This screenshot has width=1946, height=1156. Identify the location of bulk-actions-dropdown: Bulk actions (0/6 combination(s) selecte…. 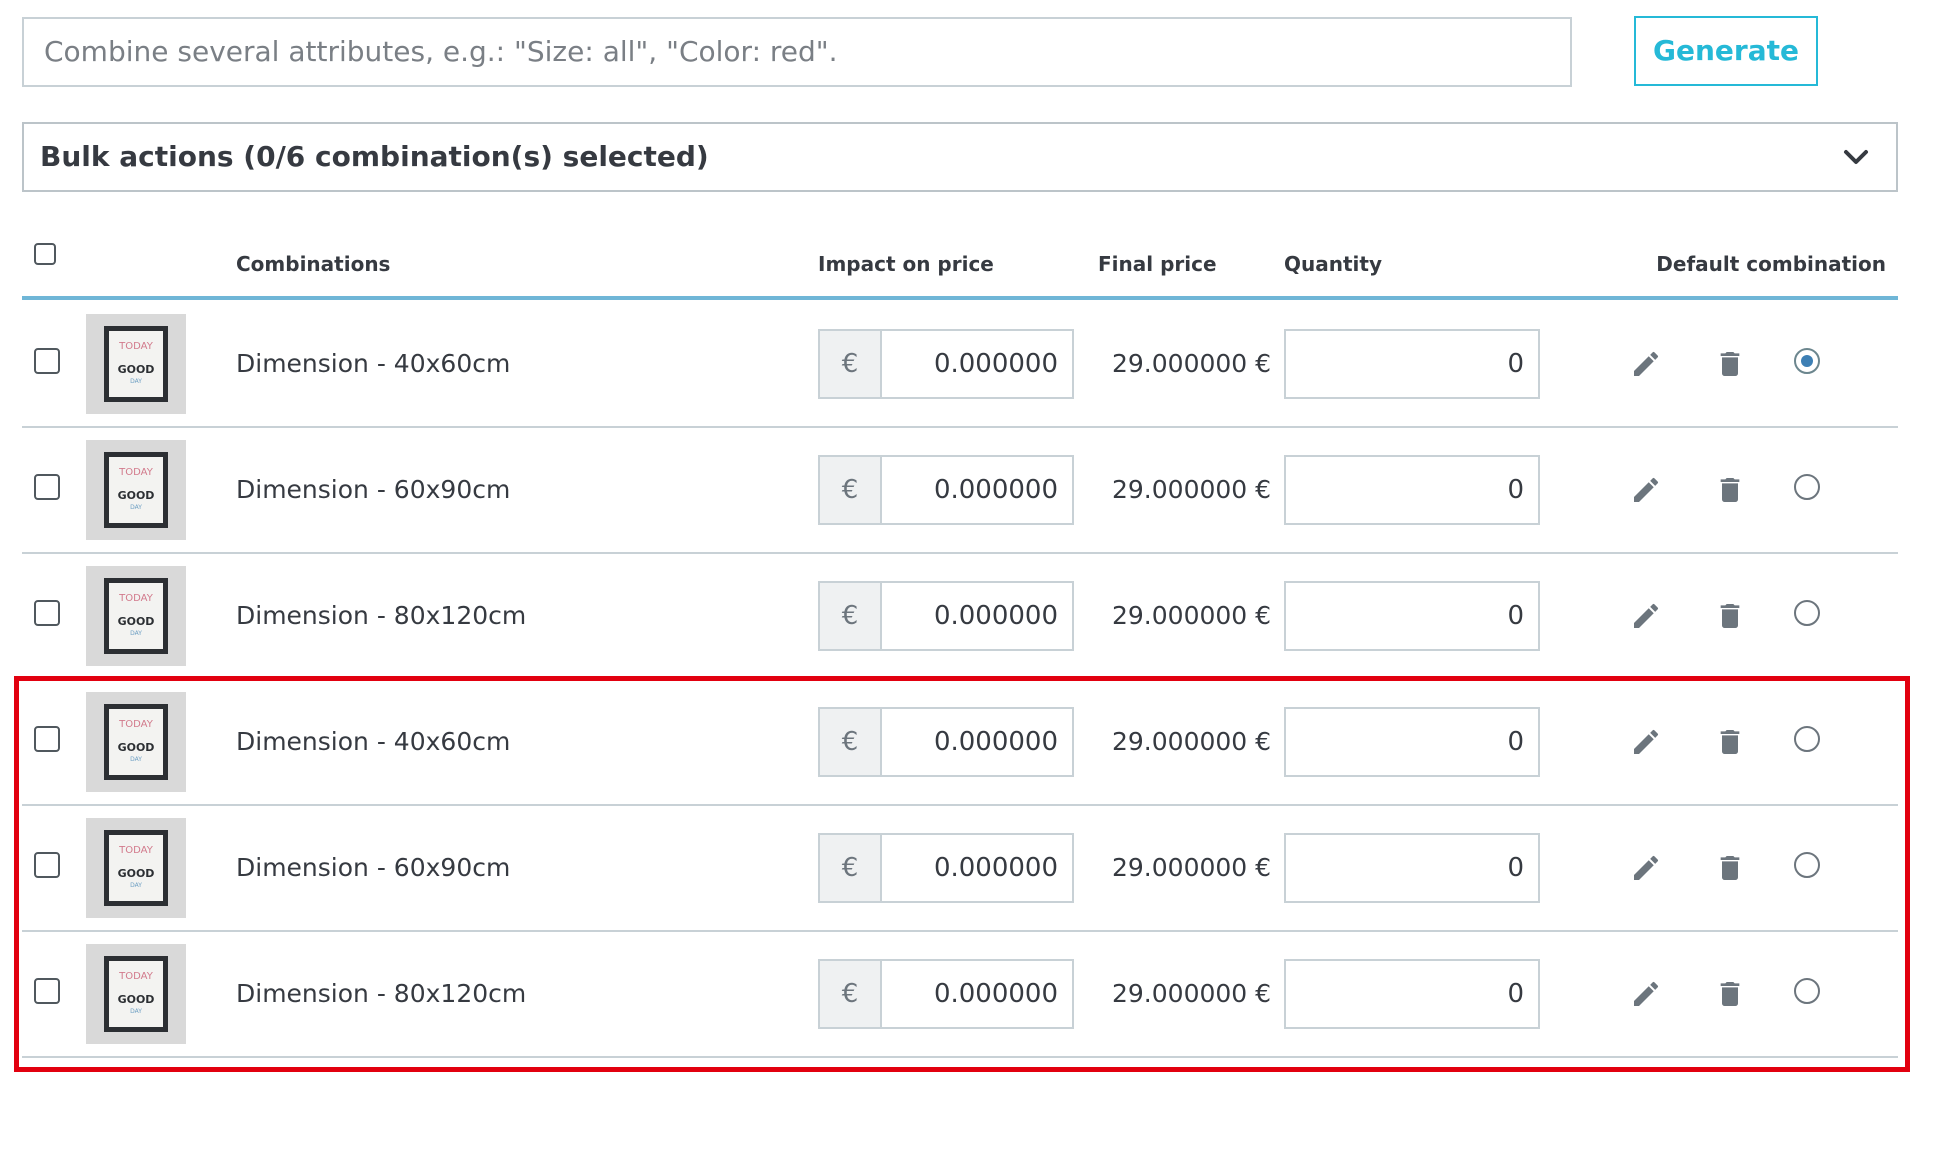
(960, 157).